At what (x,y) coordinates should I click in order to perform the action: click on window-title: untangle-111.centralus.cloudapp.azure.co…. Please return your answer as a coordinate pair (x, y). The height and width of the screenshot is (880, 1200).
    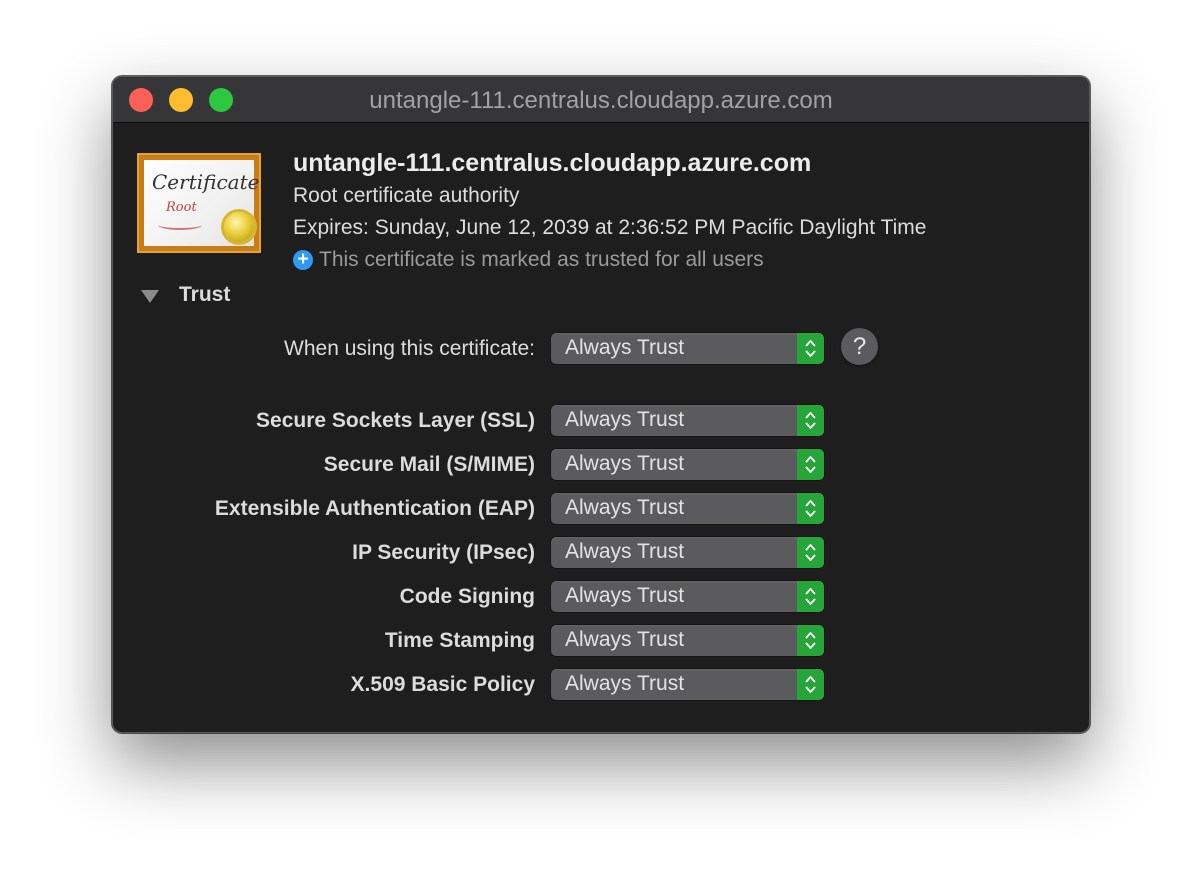
    Looking at the image, I should click on (601, 100).